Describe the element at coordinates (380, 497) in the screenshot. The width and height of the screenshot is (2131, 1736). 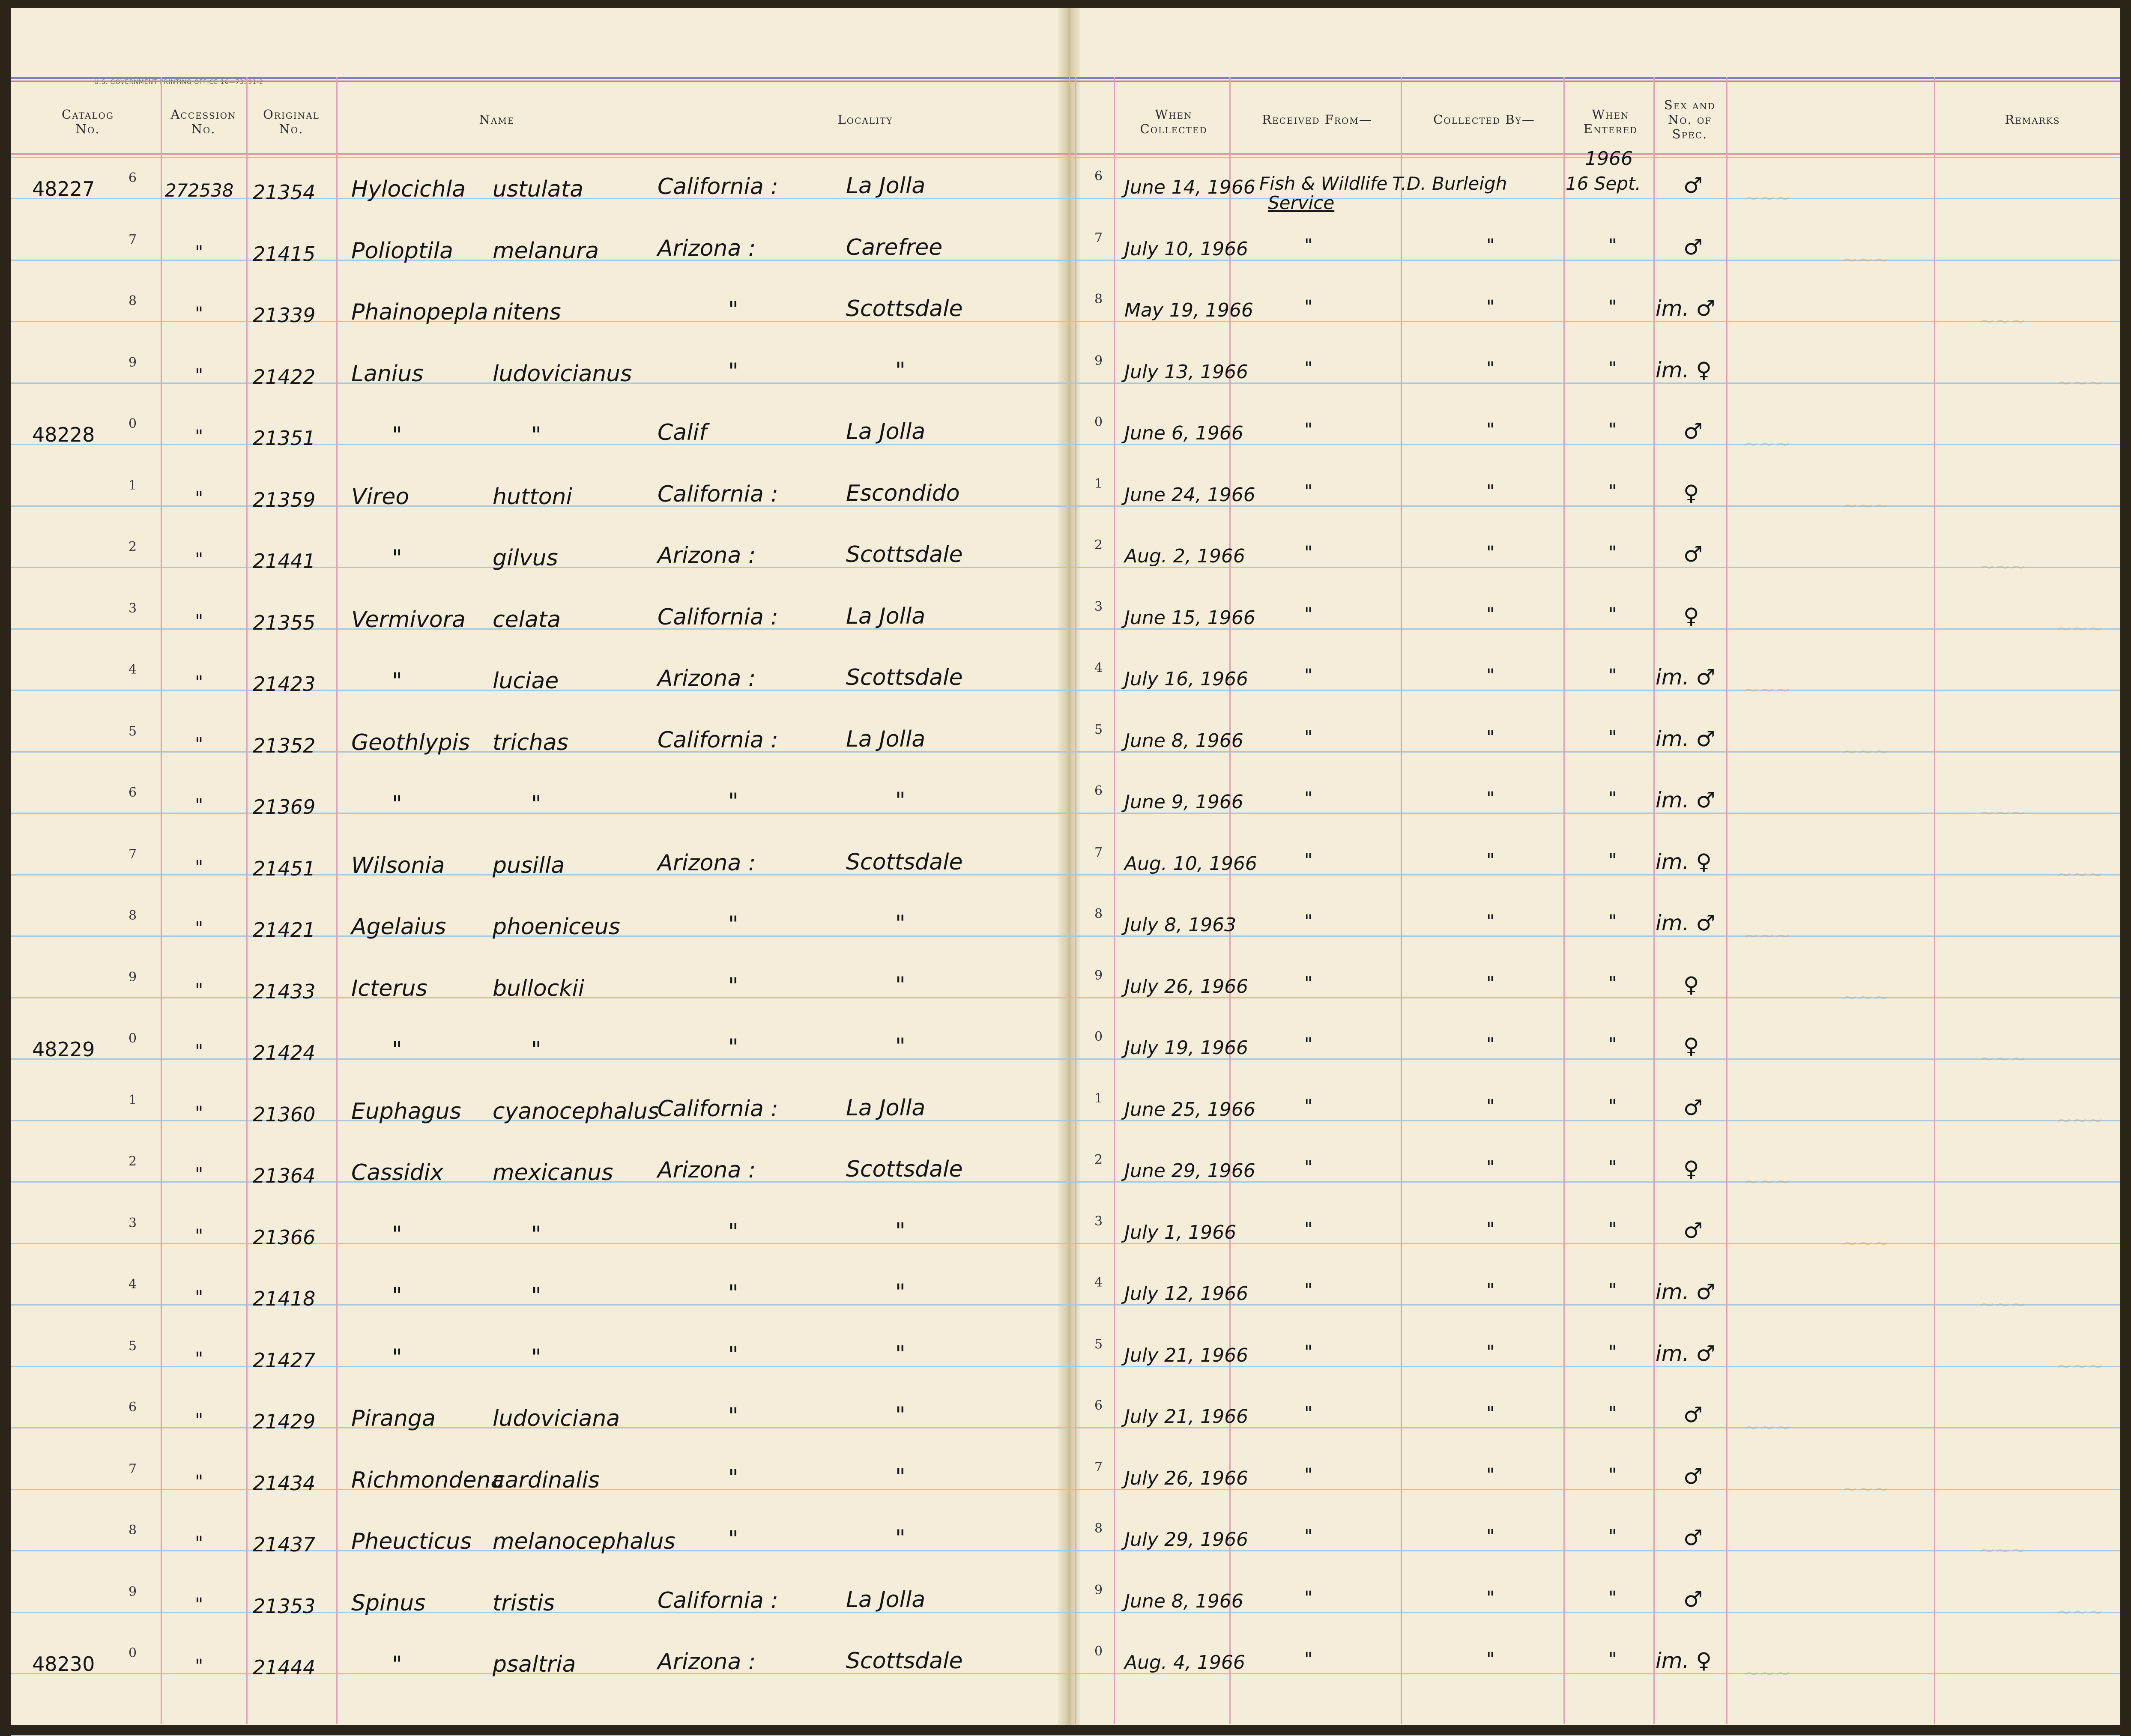
I see `genus: Vireo` at that location.